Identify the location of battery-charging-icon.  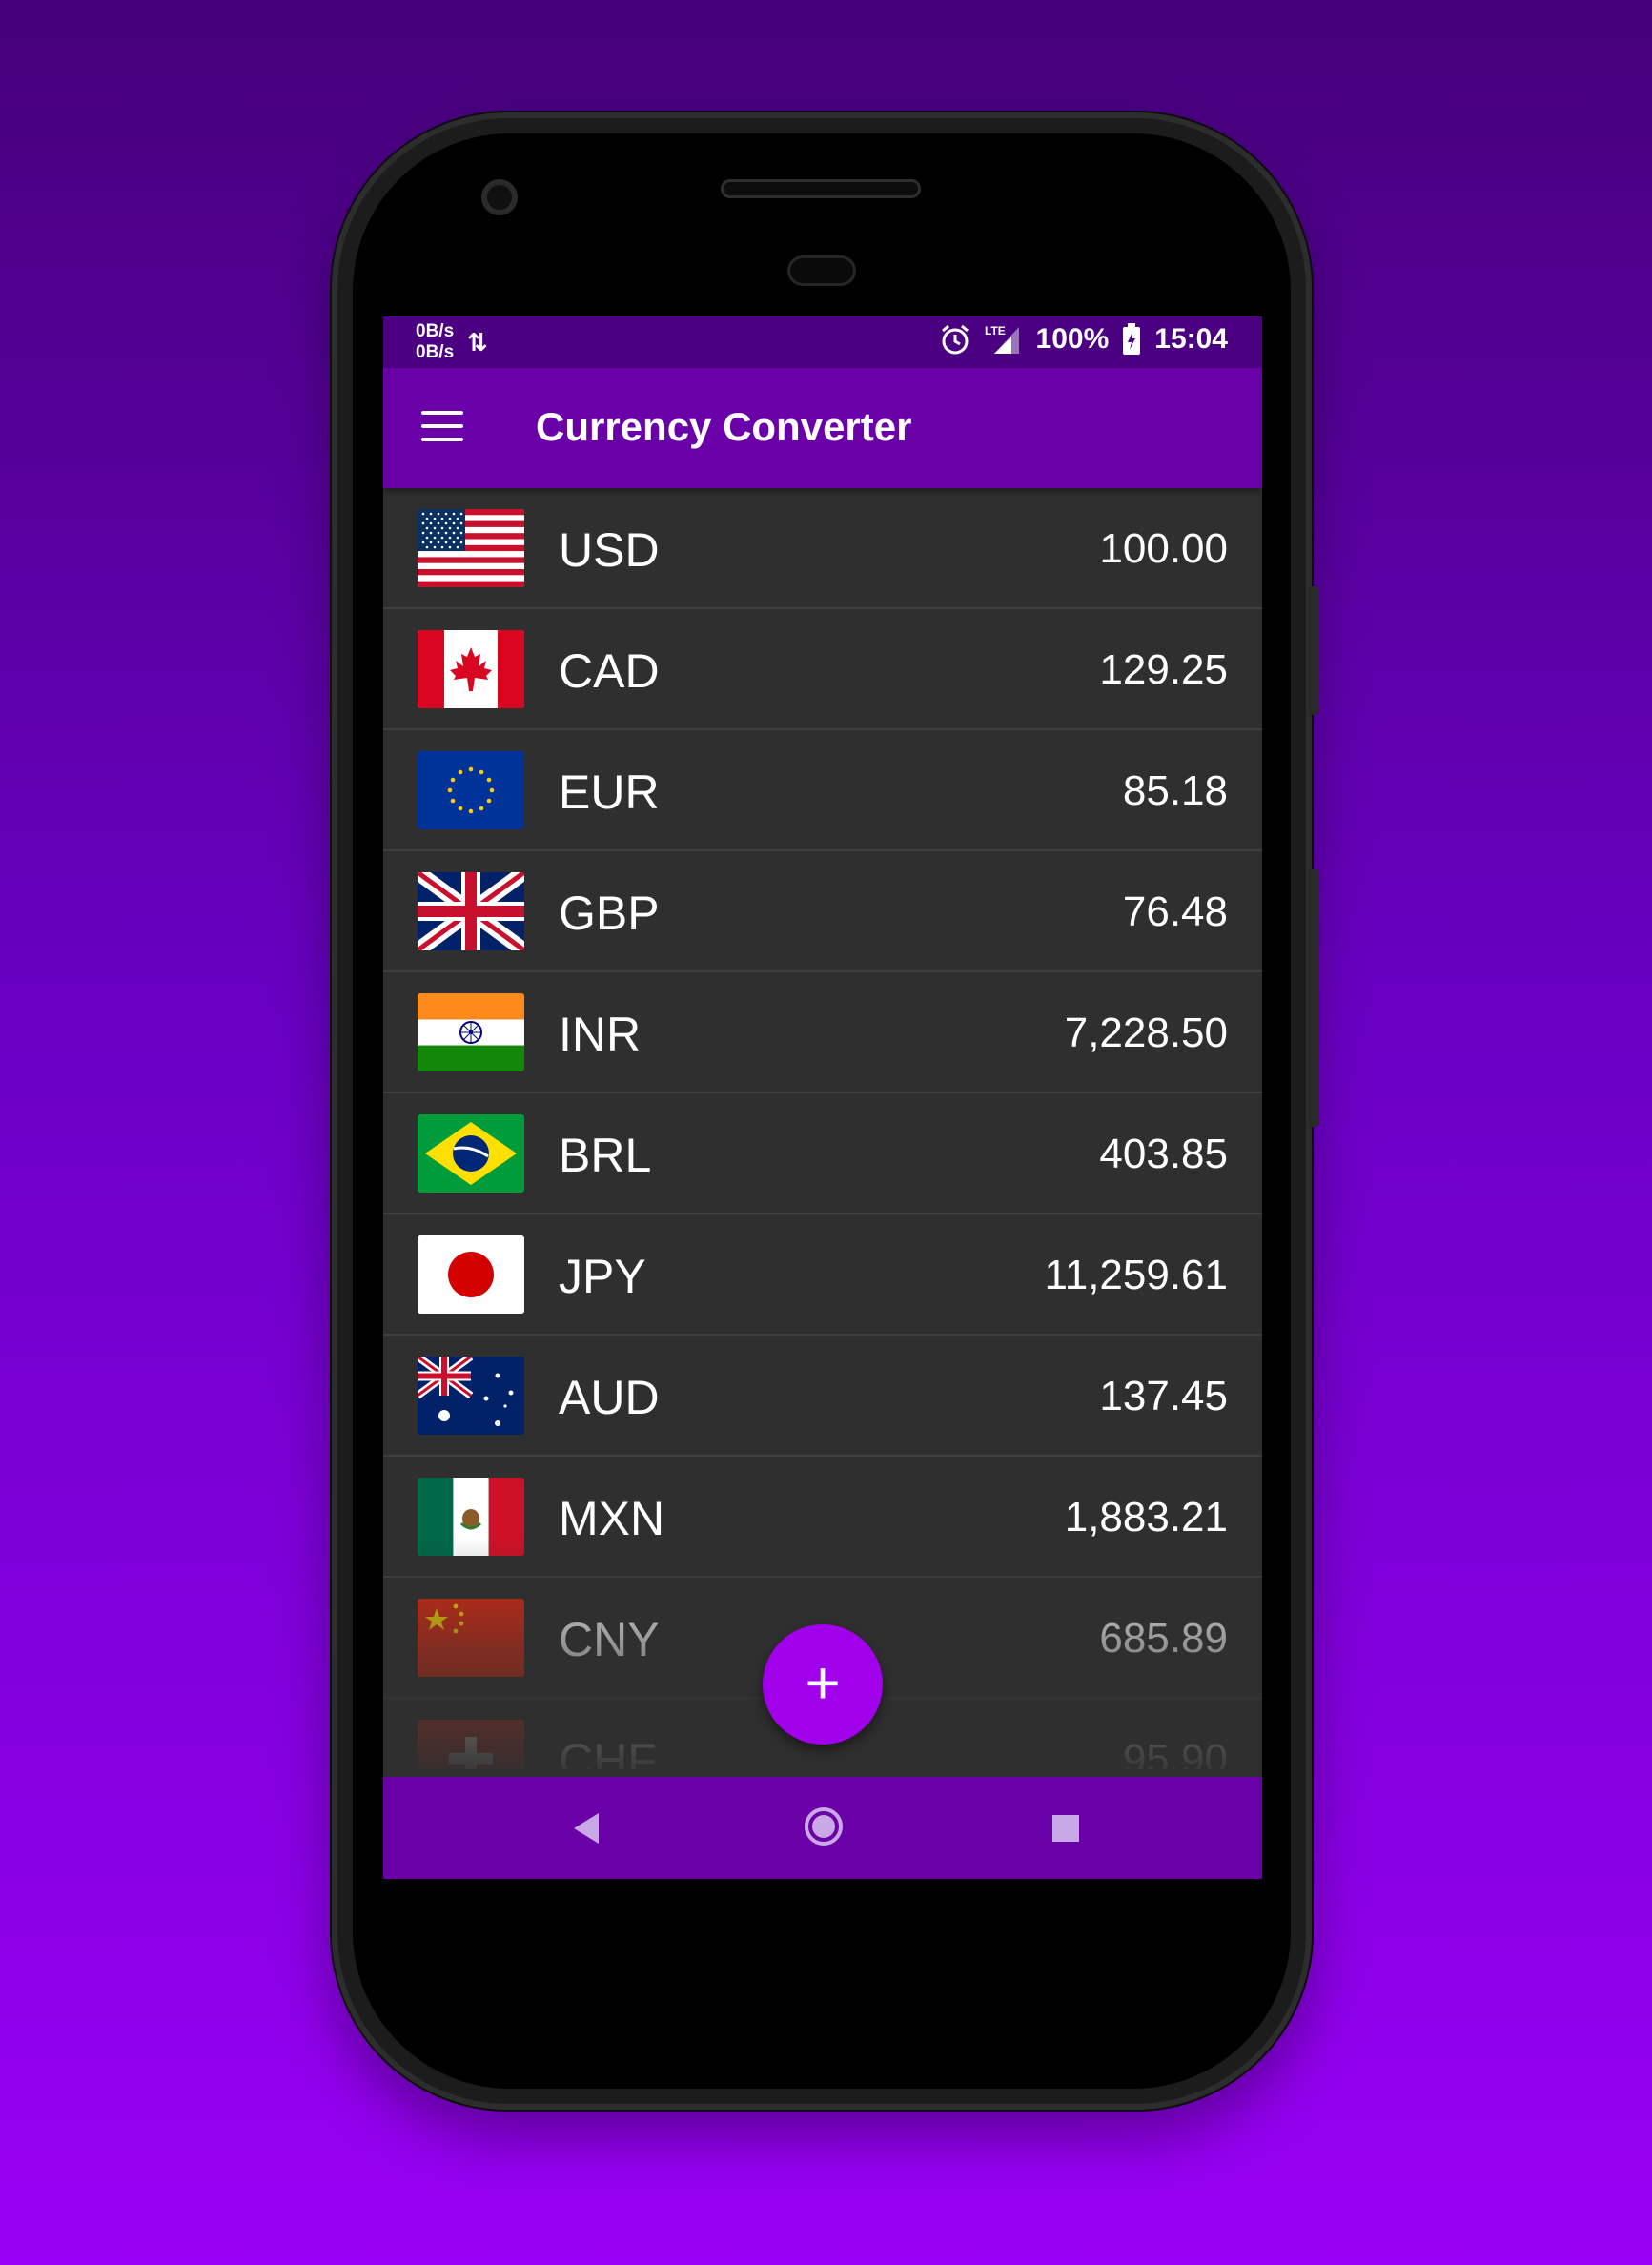
(1131, 339).